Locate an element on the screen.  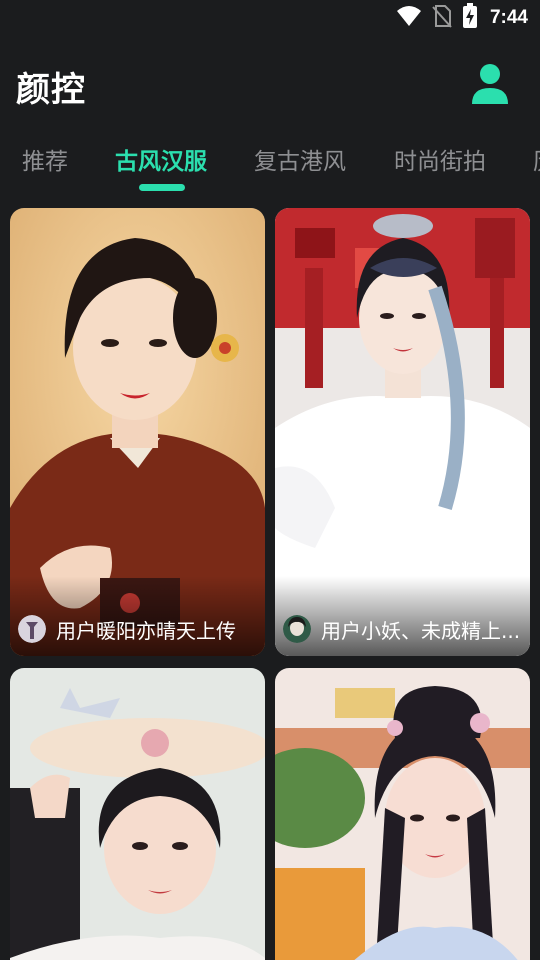
status-time: 7:44 is located at coordinates (508, 17).